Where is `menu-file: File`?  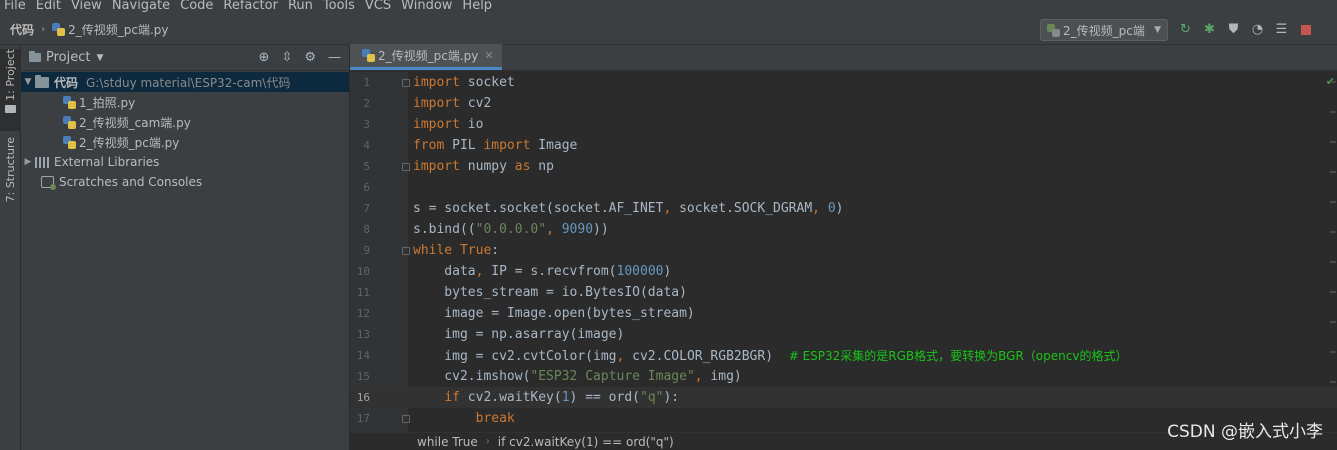
menu-file: File is located at coordinates (15, 6).